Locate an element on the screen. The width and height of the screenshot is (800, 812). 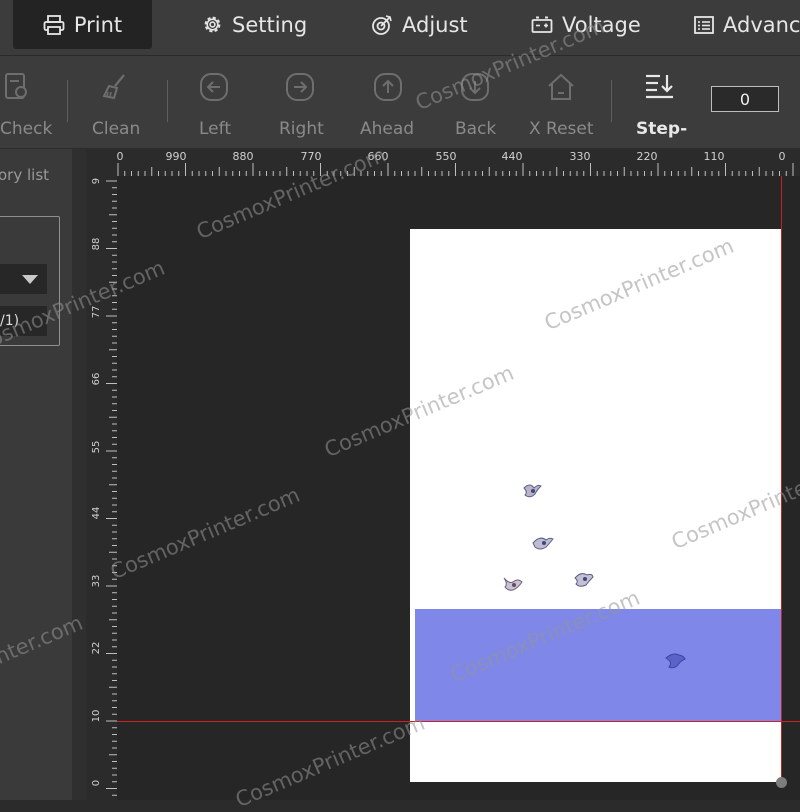
left-label: Left is located at coordinates (215, 129).